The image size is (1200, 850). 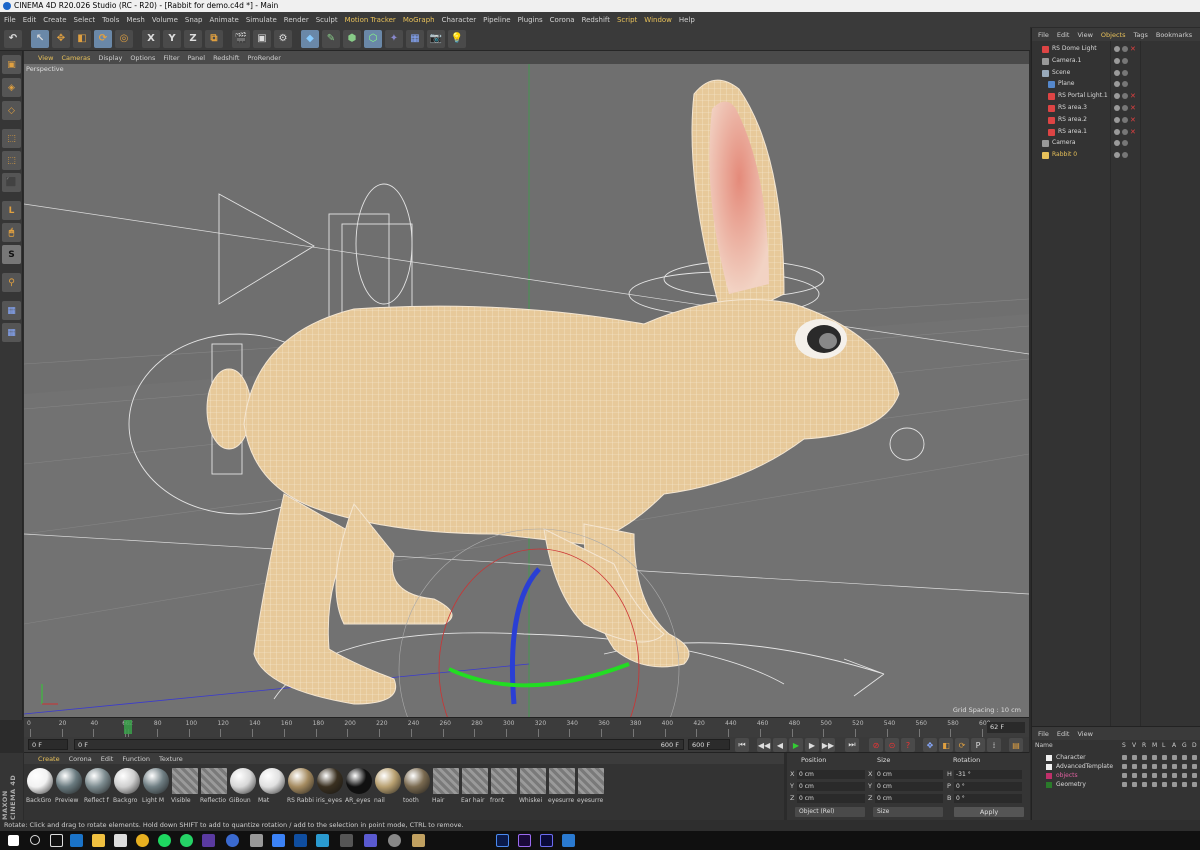 I want to click on material-thumbnail: Reflectio, so click(x=214, y=789).